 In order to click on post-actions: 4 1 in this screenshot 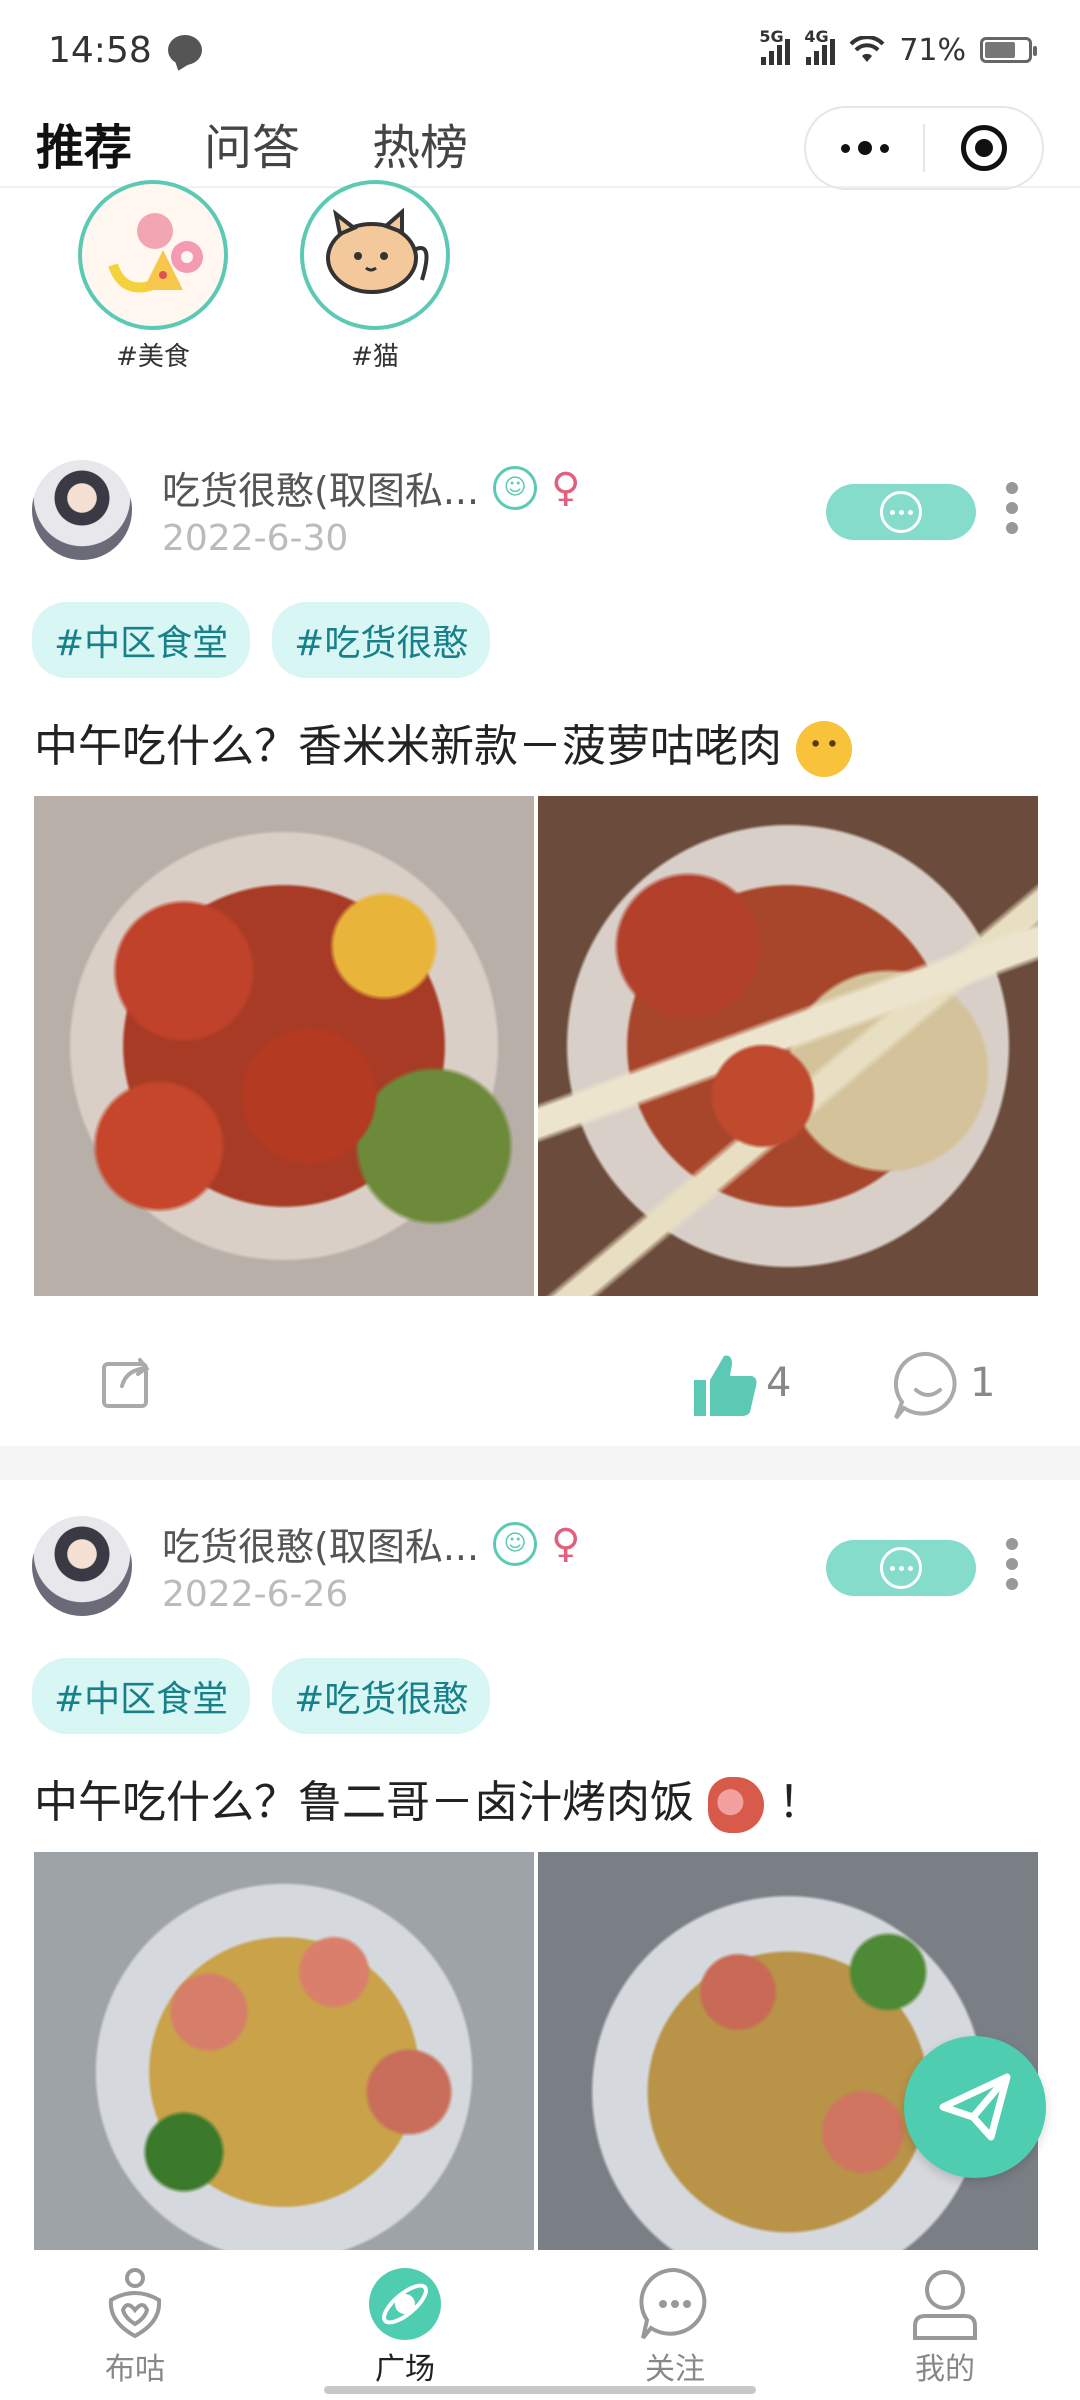, I will do `click(540, 1380)`.